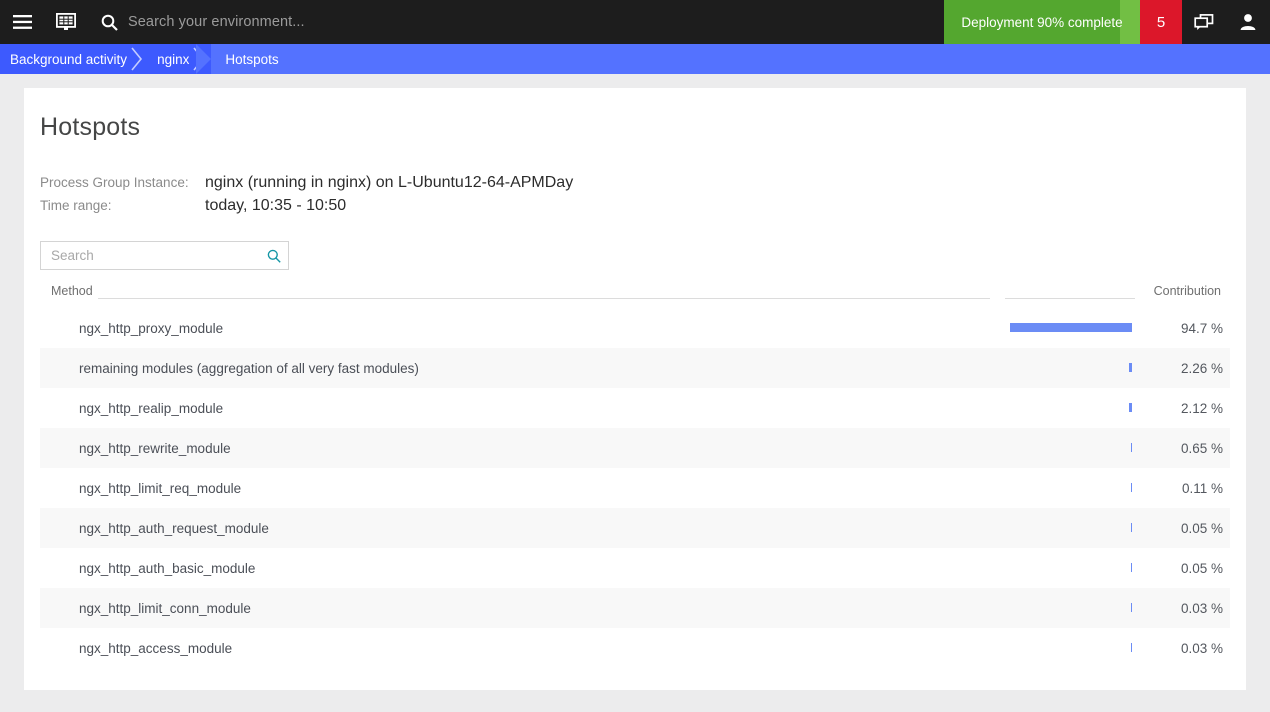  Describe the element at coordinates (151, 408) in the screenshot. I see `method-name: ngx_http_realip_module` at that location.